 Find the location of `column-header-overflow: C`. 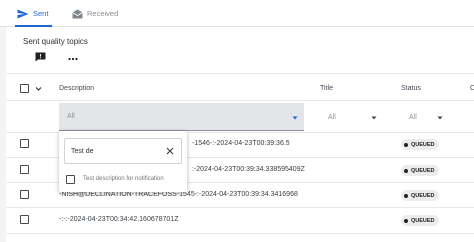

column-header-overflow: C is located at coordinates (472, 88).